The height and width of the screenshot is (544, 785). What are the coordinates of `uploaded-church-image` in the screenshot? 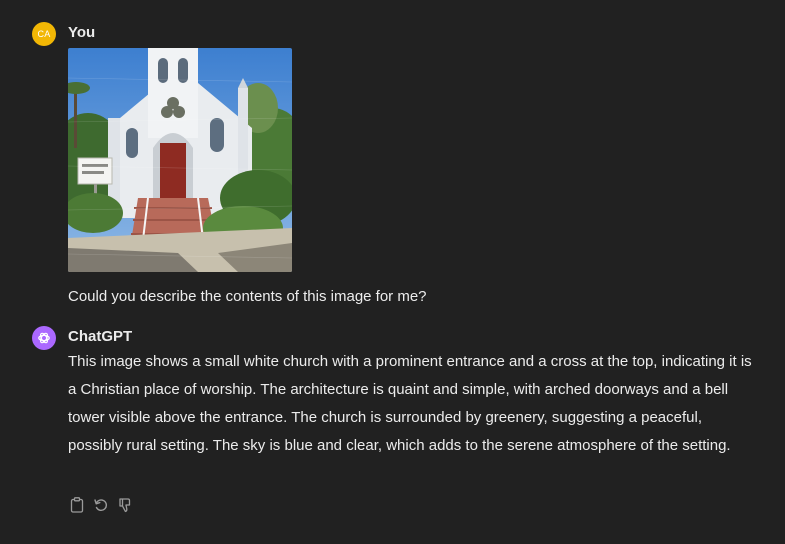 It's located at (180, 160).